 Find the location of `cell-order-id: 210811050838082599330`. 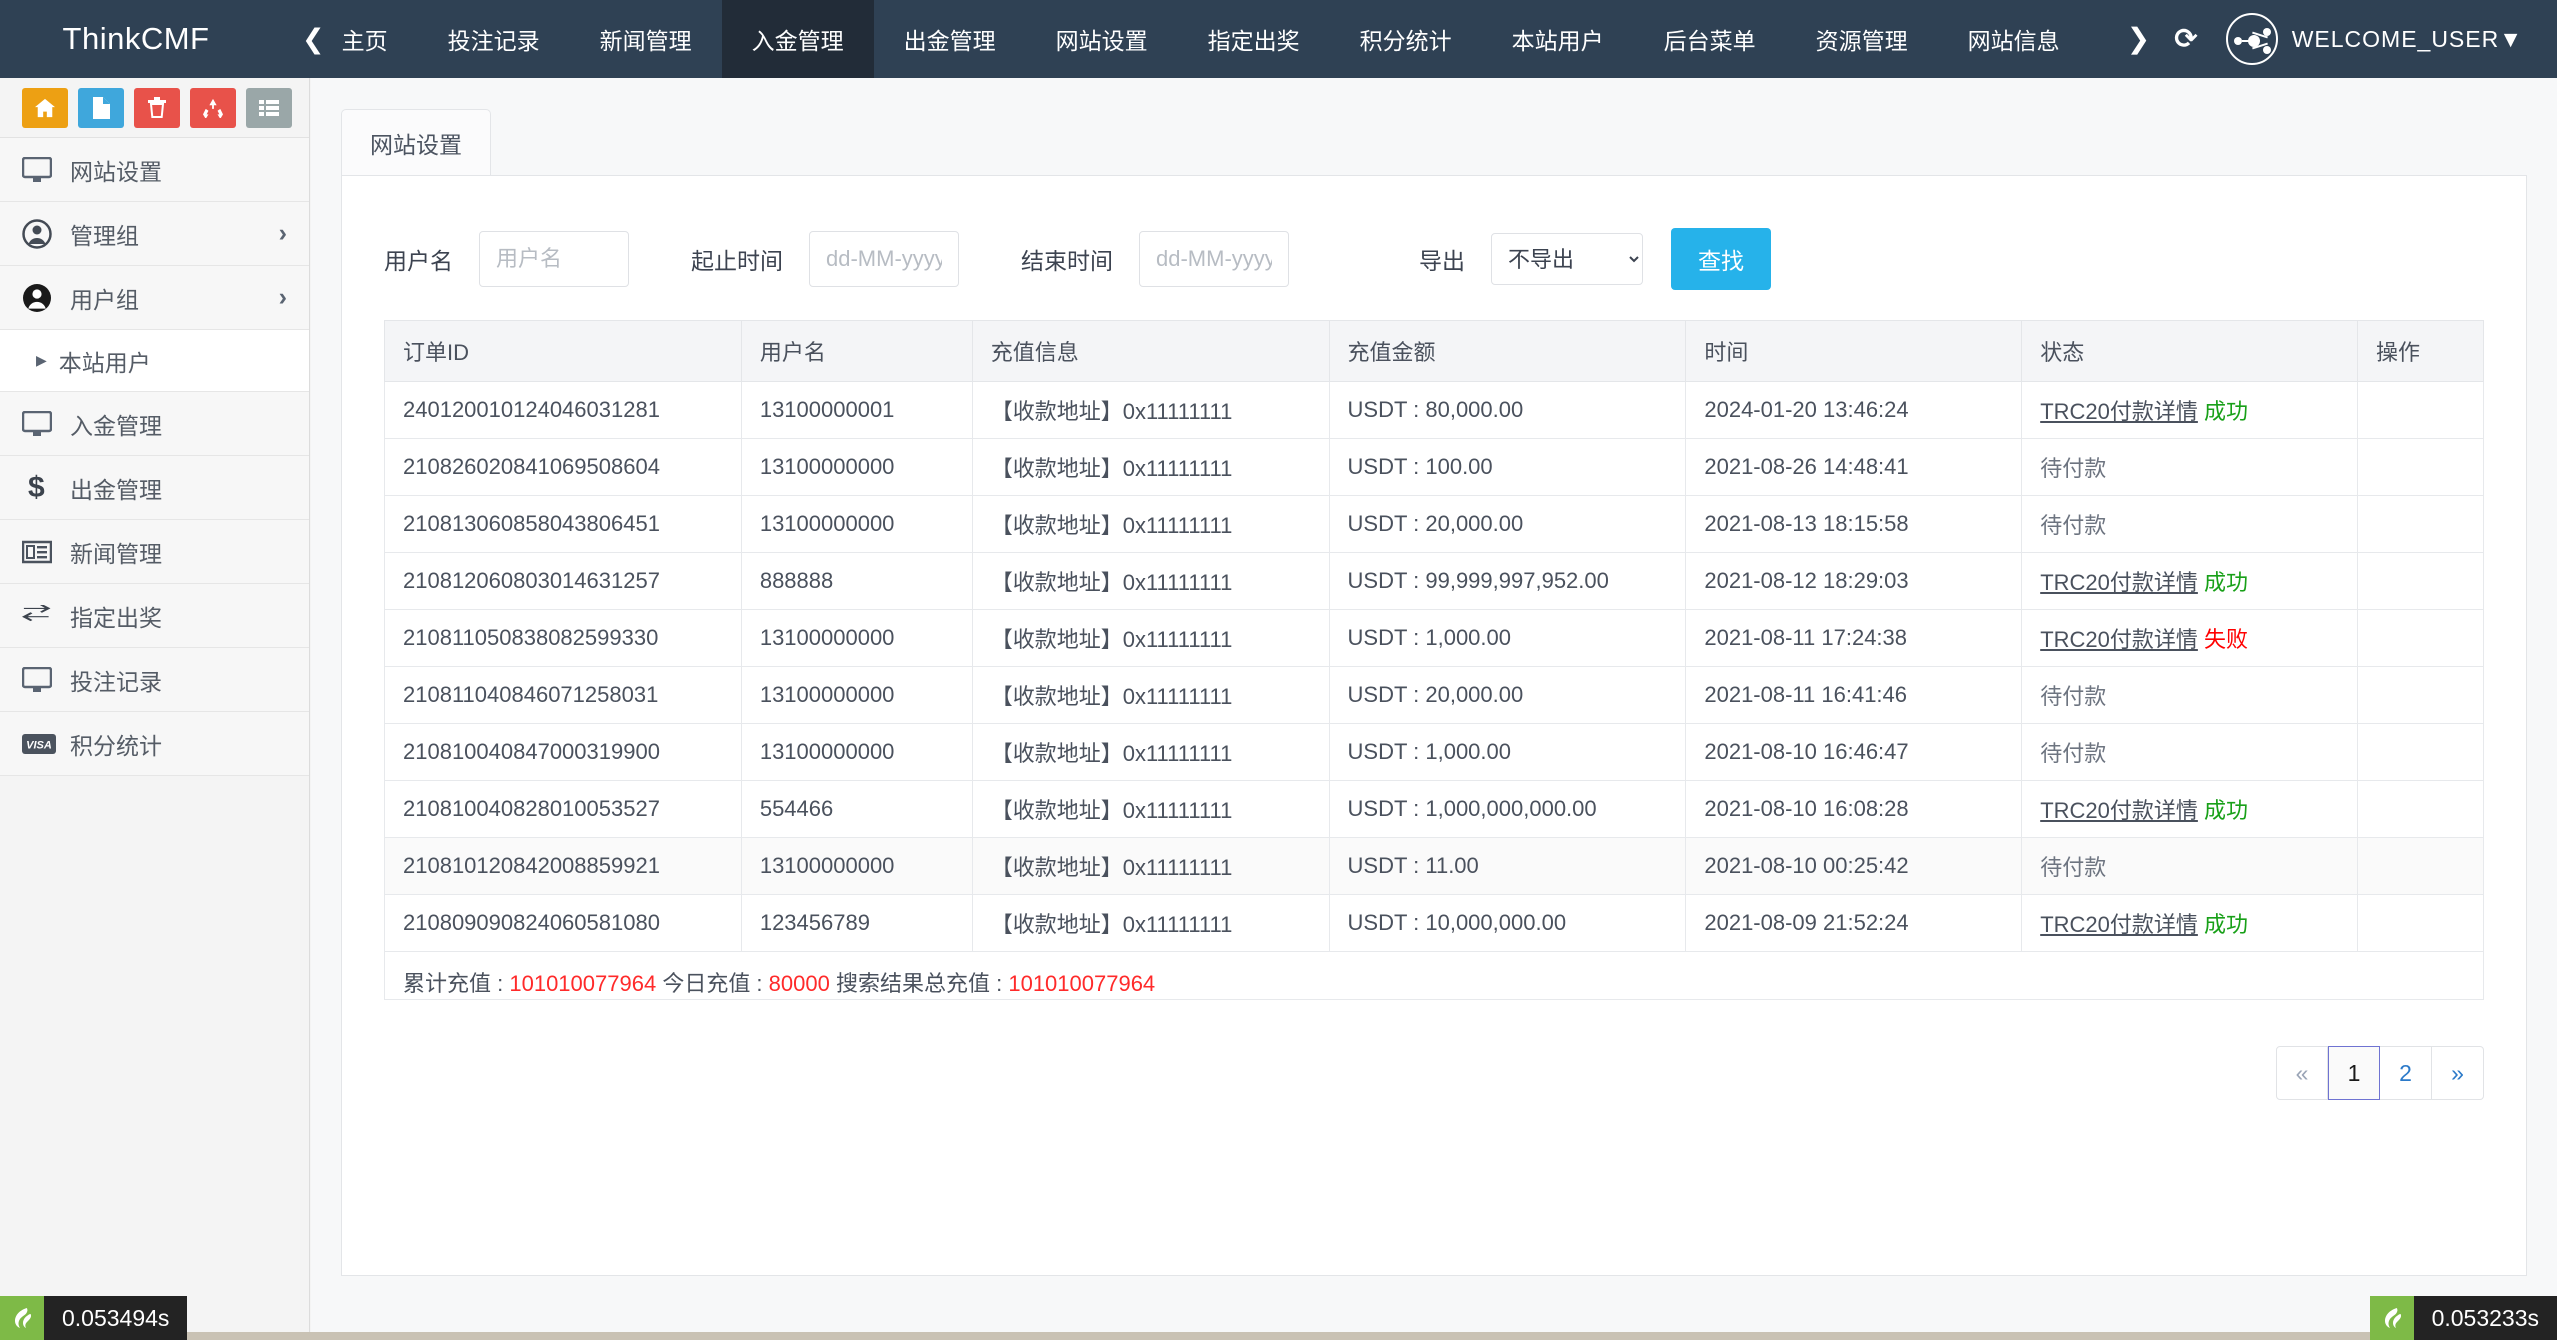

cell-order-id: 210811050838082599330 is located at coordinates (563, 638).